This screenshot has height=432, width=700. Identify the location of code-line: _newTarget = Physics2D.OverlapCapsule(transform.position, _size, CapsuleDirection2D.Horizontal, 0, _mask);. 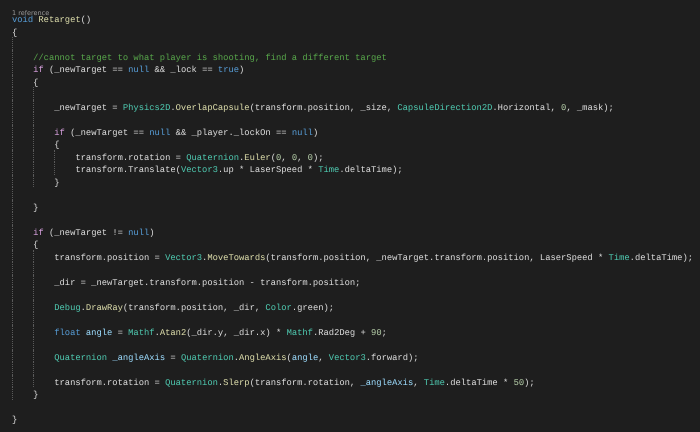
(333, 108).